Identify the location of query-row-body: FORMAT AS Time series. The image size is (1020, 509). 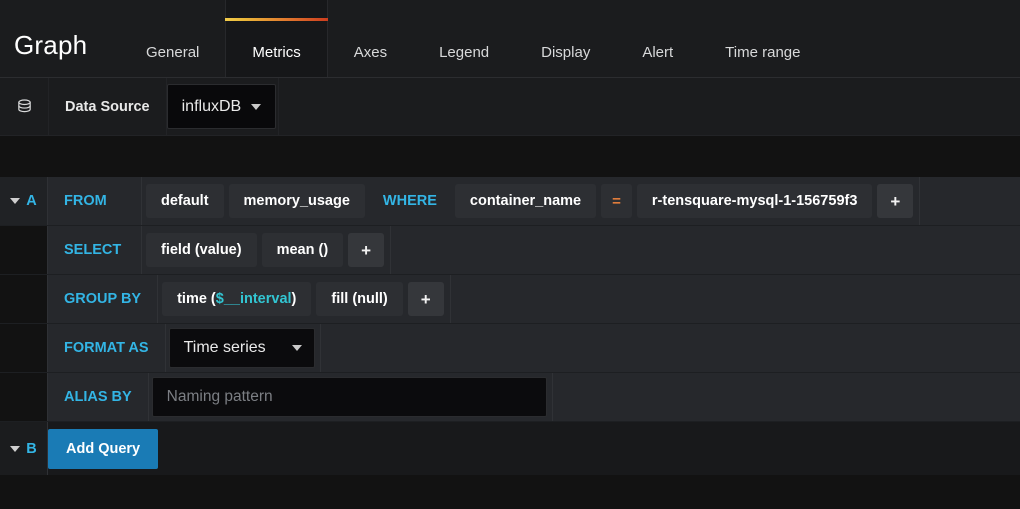
(534, 348).